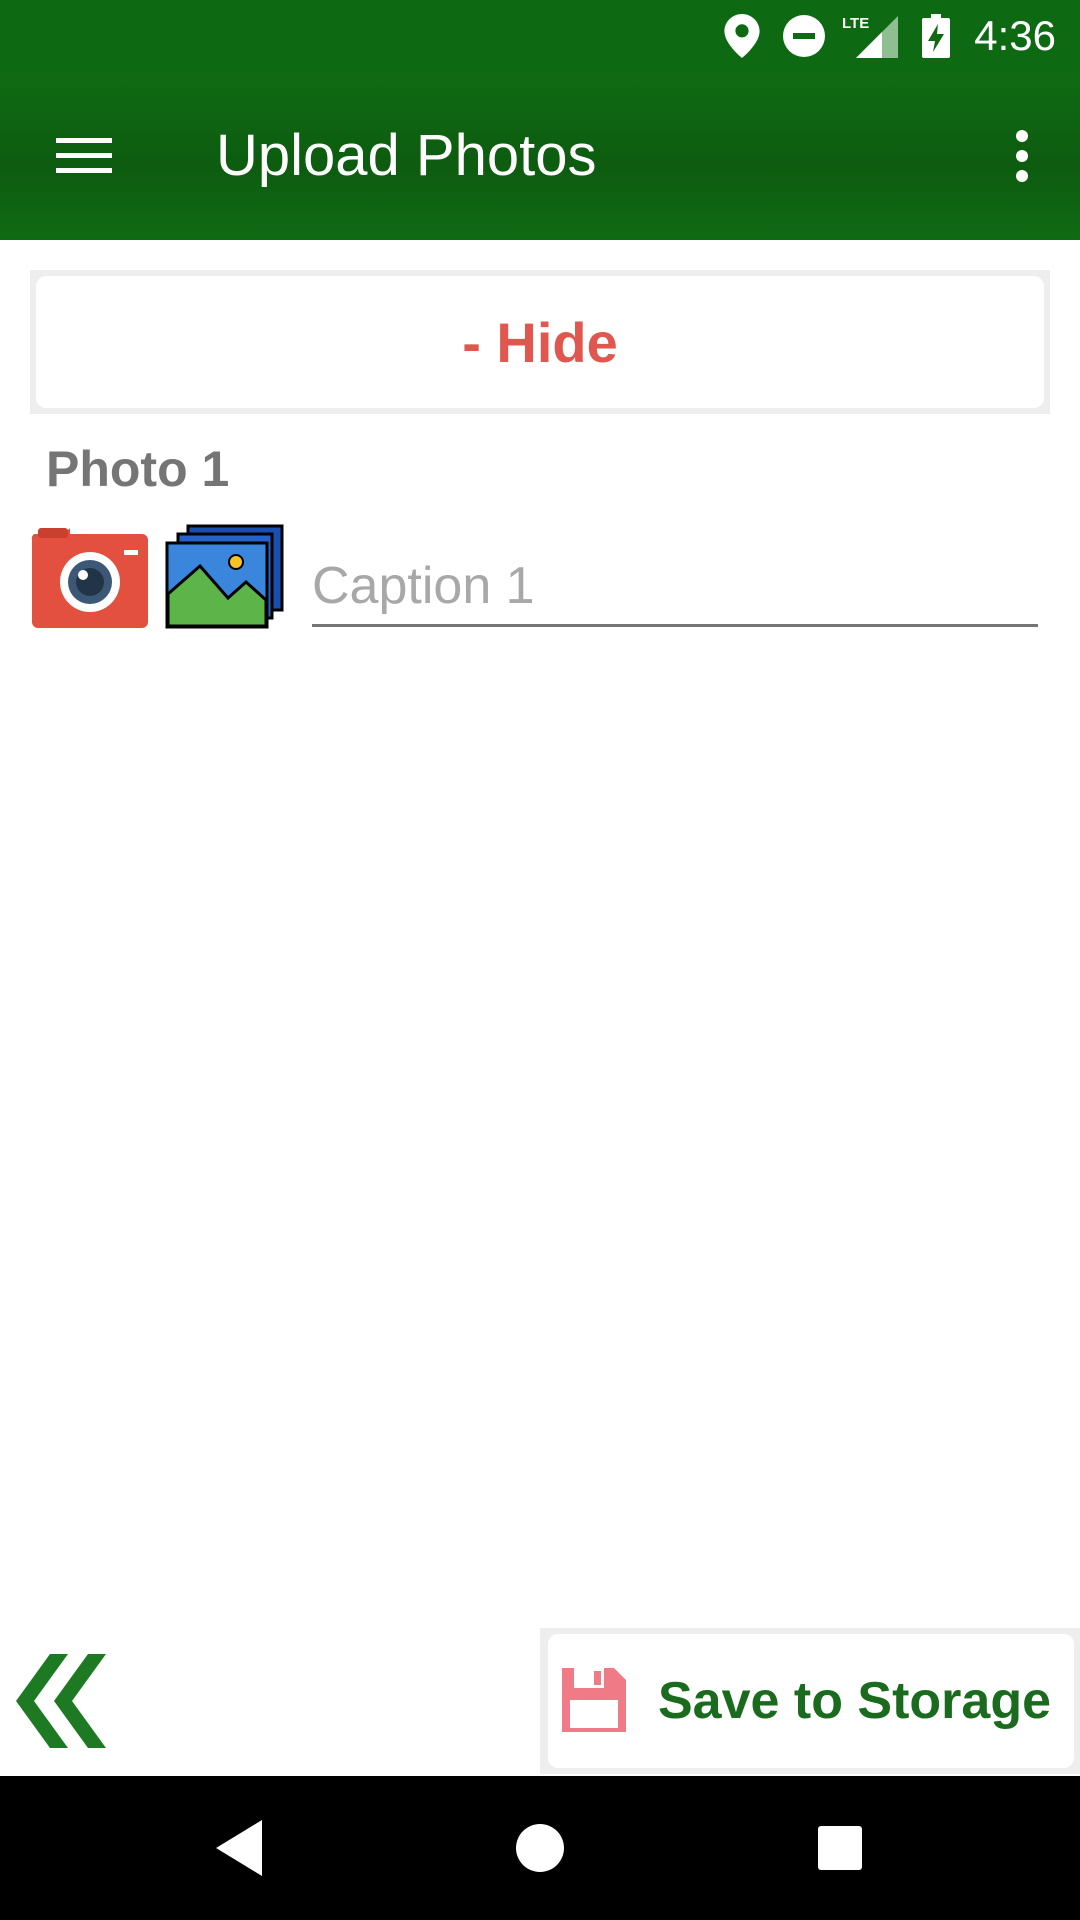 This screenshot has height=1920, width=1080. What do you see at coordinates (840, 1848) in the screenshot?
I see `recents-nav-icon` at bounding box center [840, 1848].